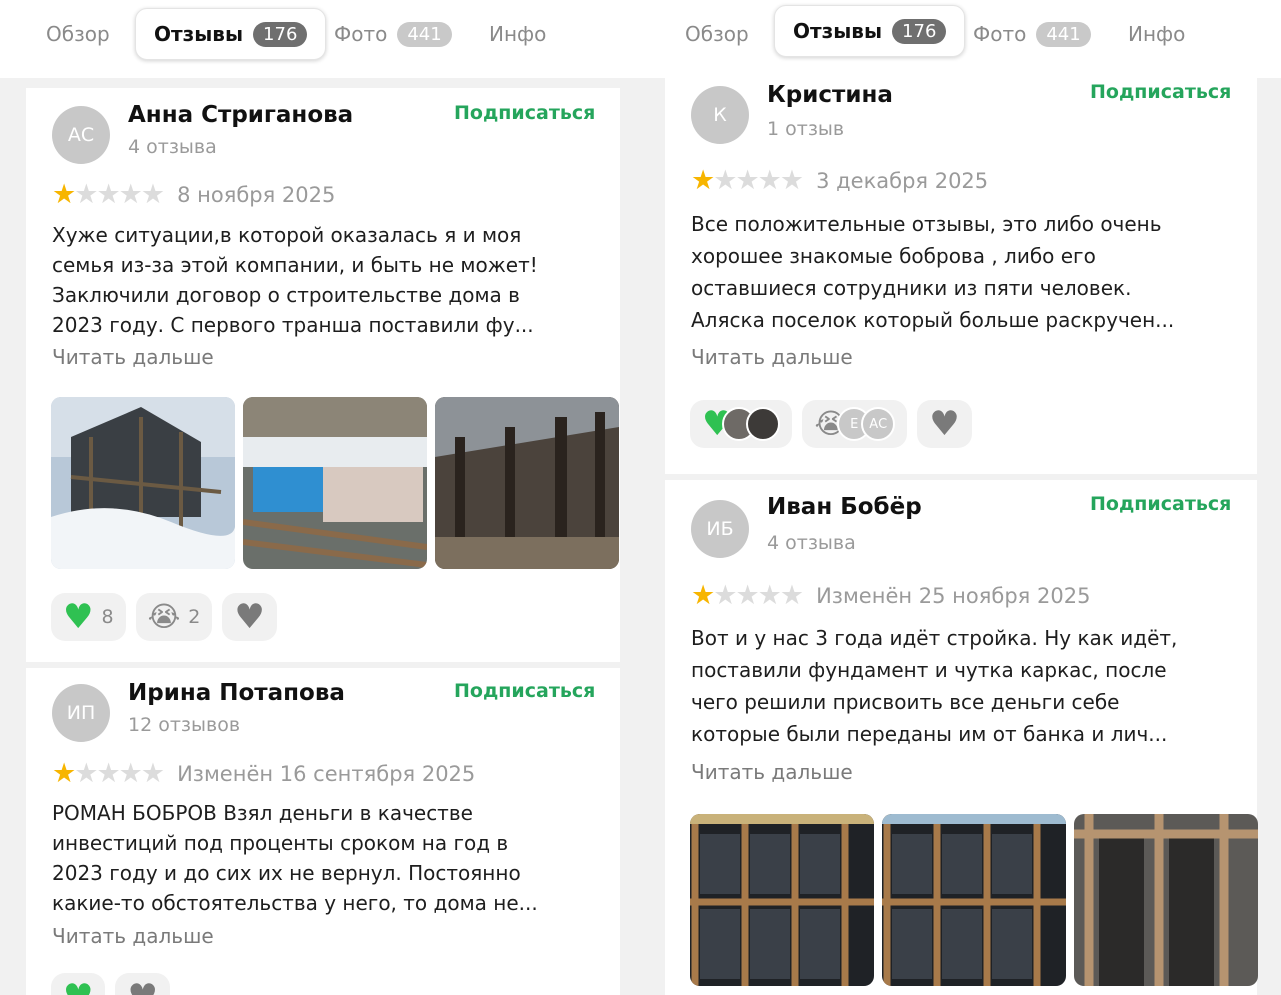 This screenshot has width=1281, height=995. Describe the element at coordinates (806, 129) in the screenshot. I see `review-author-count: 1 отзыв` at that location.